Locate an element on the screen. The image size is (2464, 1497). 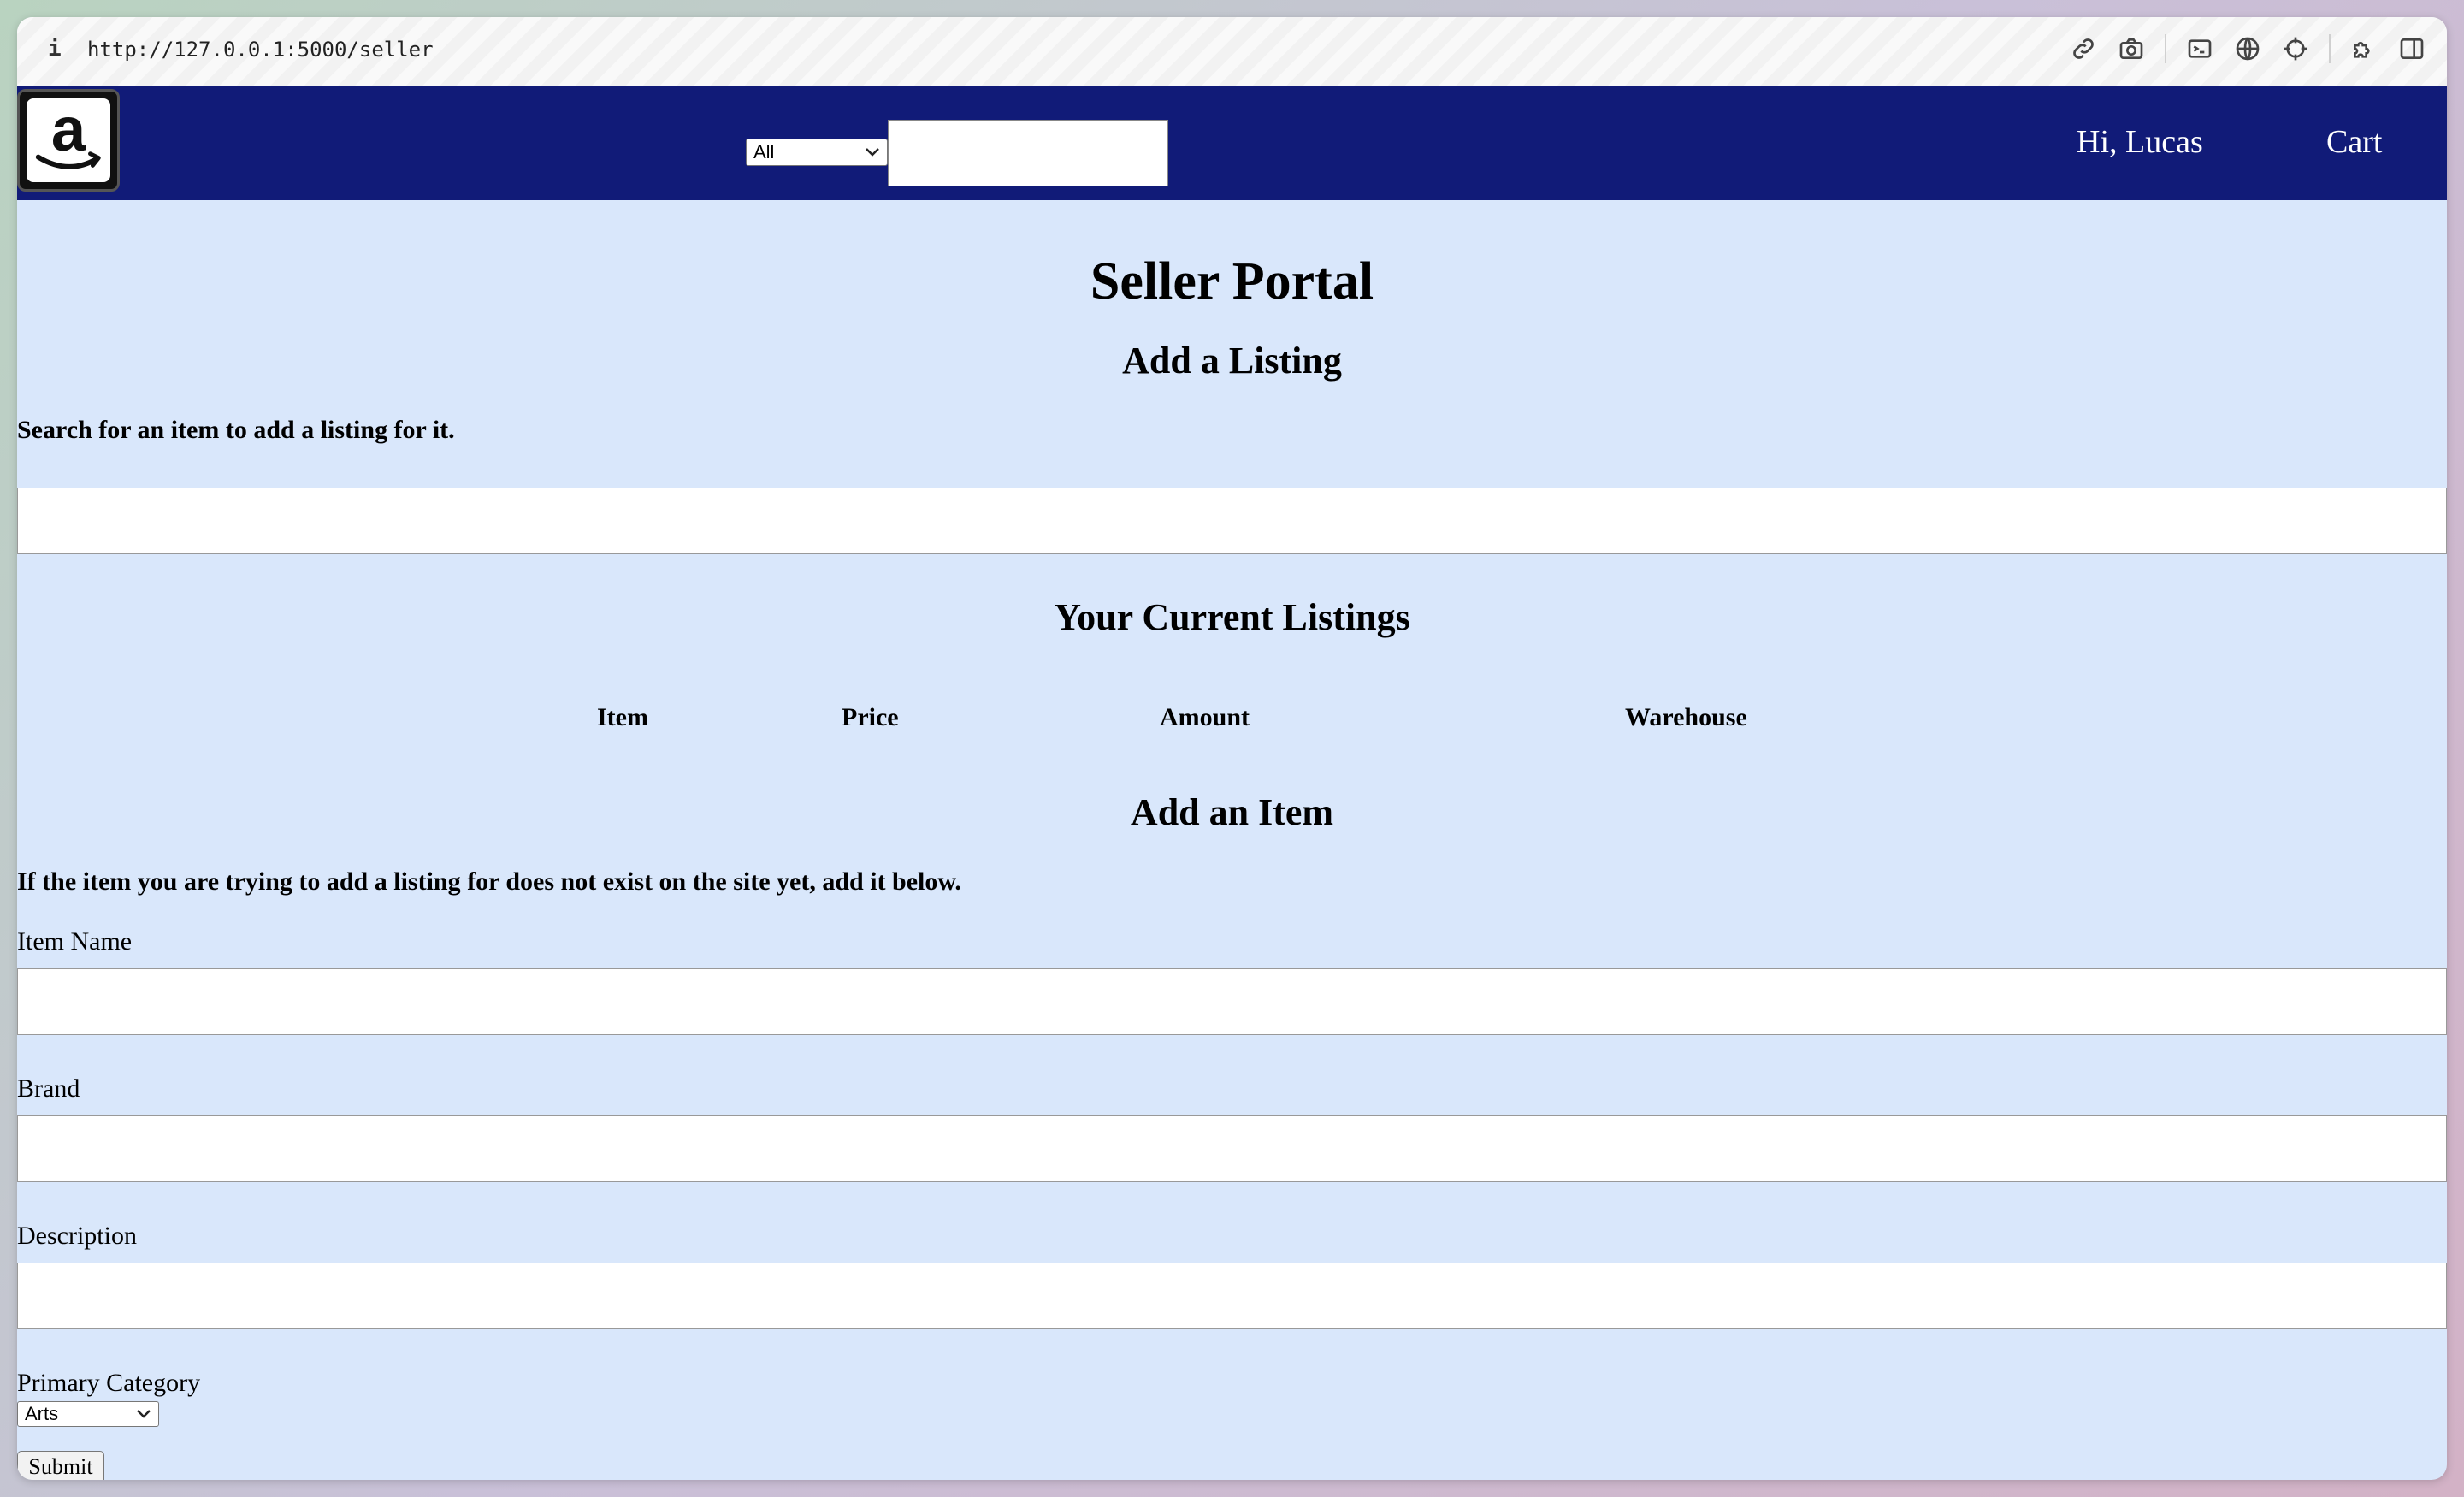
url-text: http://127.0.0.1:5000/seller is located at coordinates (260, 50).